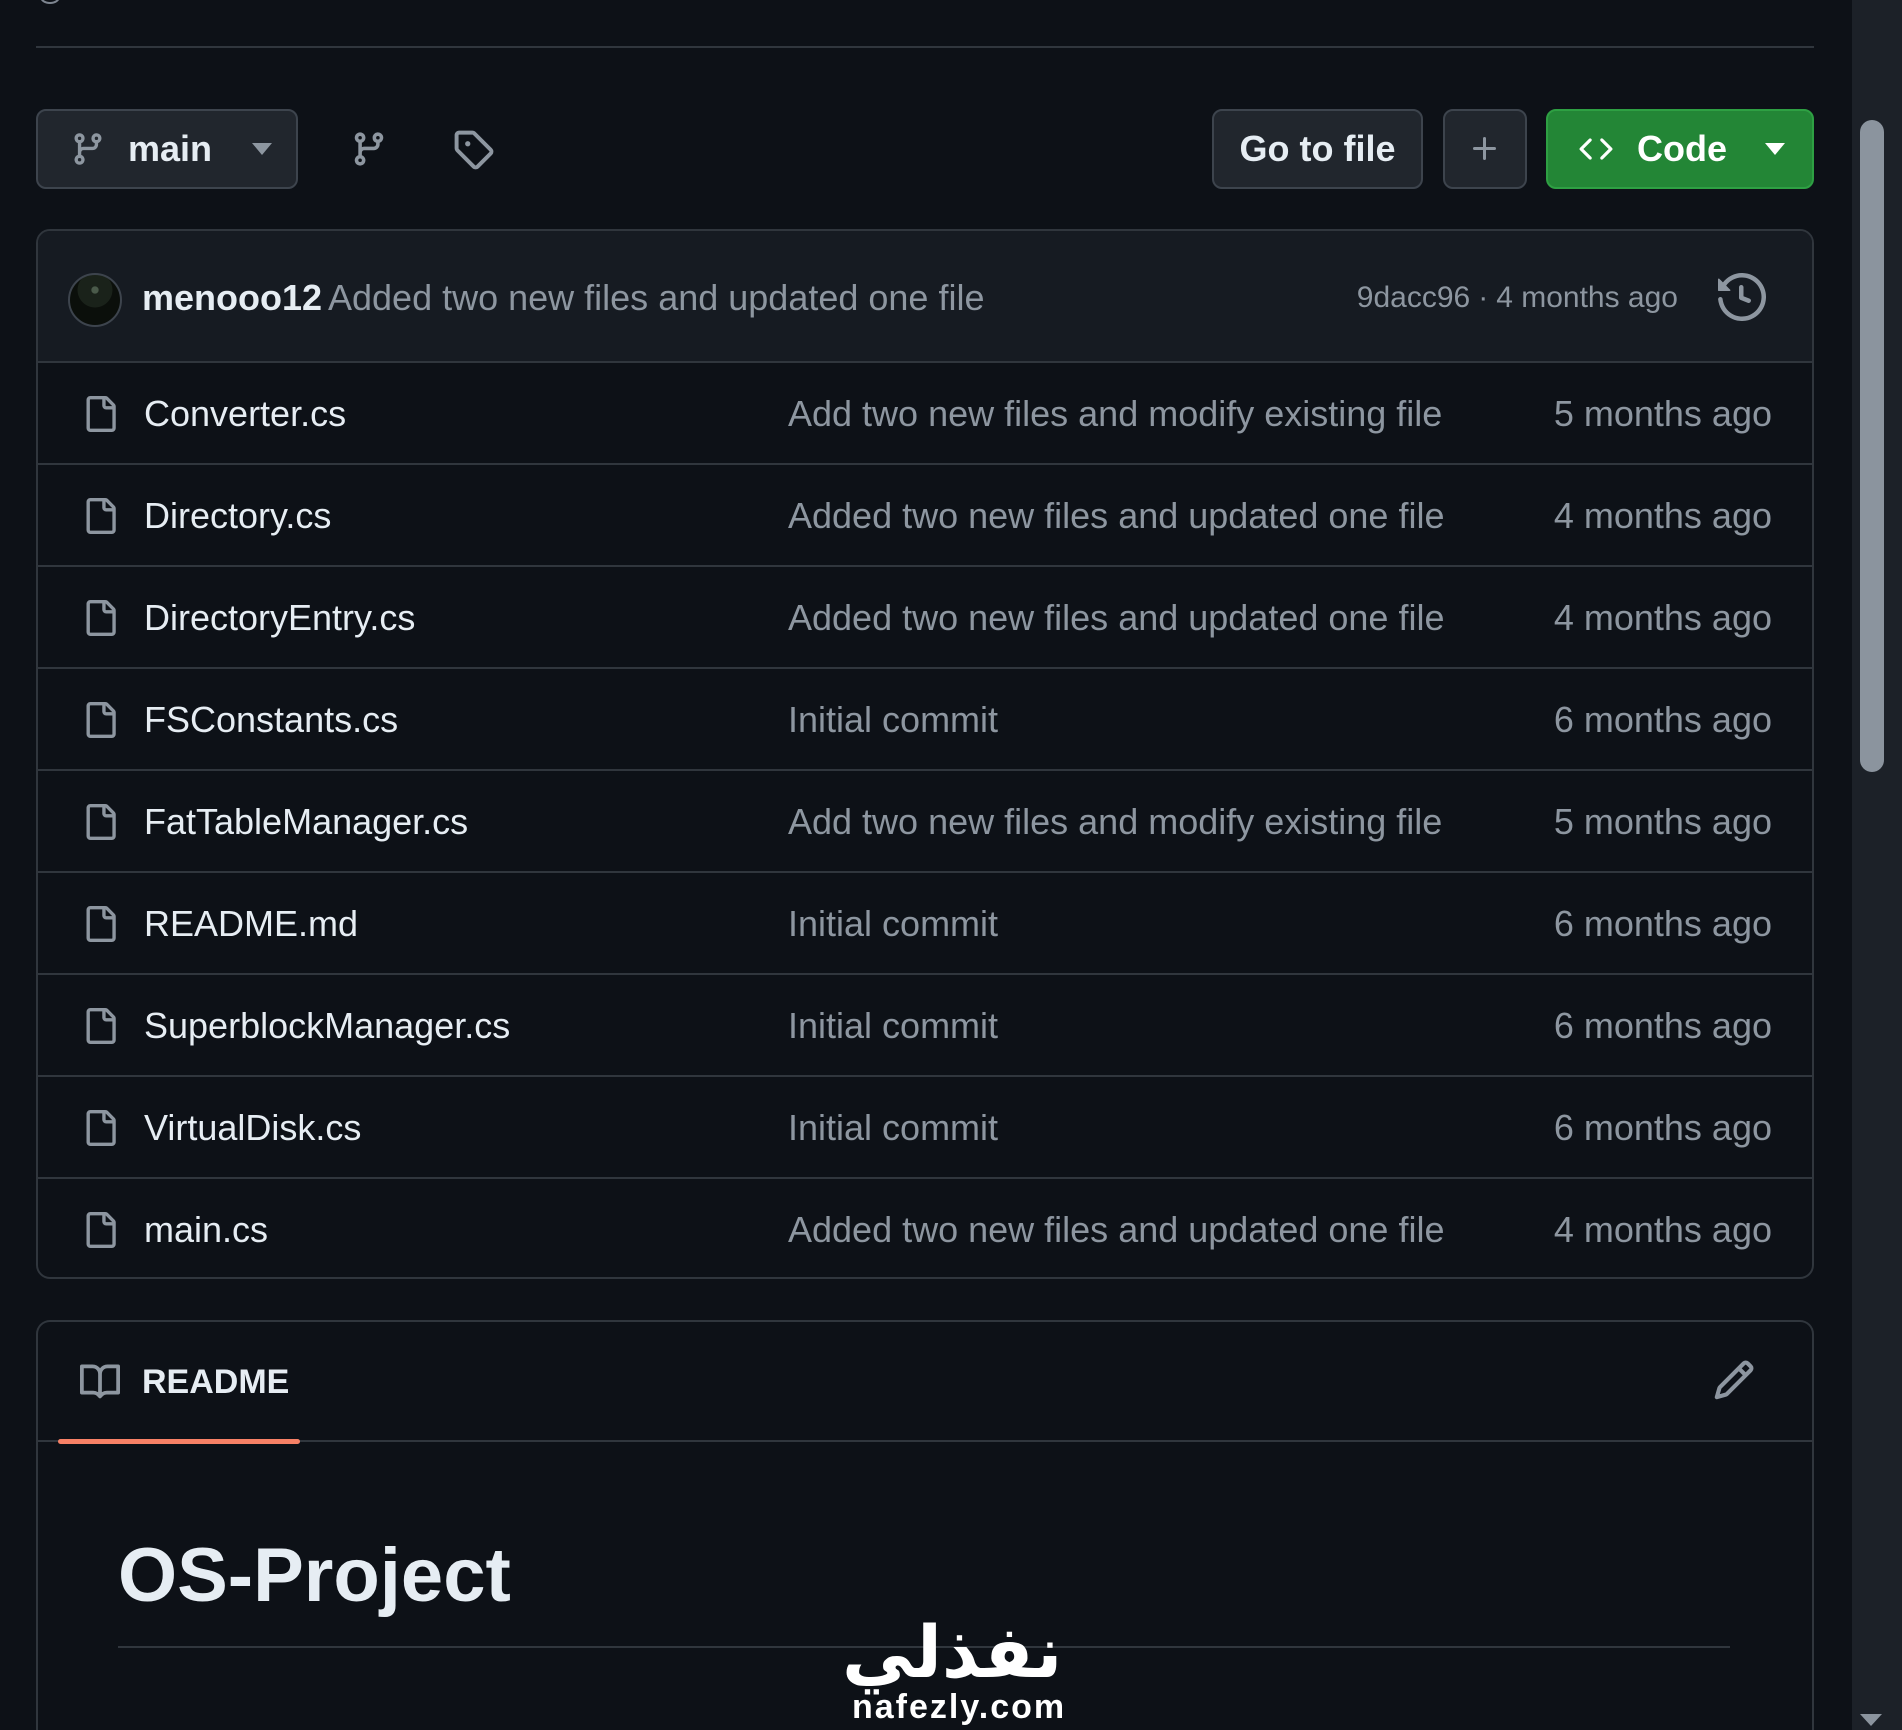 The height and width of the screenshot is (1730, 1902). Describe the element at coordinates (50, 2) in the screenshot. I see `partial-icon` at that location.